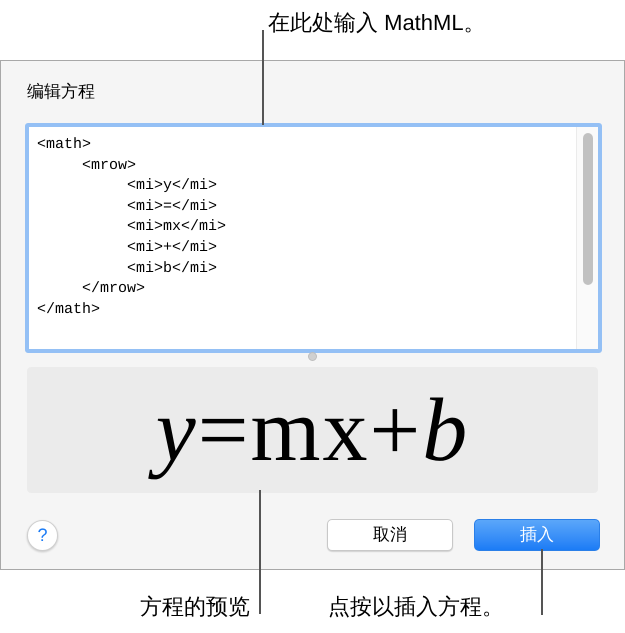 This screenshot has width=625, height=633. What do you see at coordinates (541, 582) in the screenshot?
I see `leader-line` at bounding box center [541, 582].